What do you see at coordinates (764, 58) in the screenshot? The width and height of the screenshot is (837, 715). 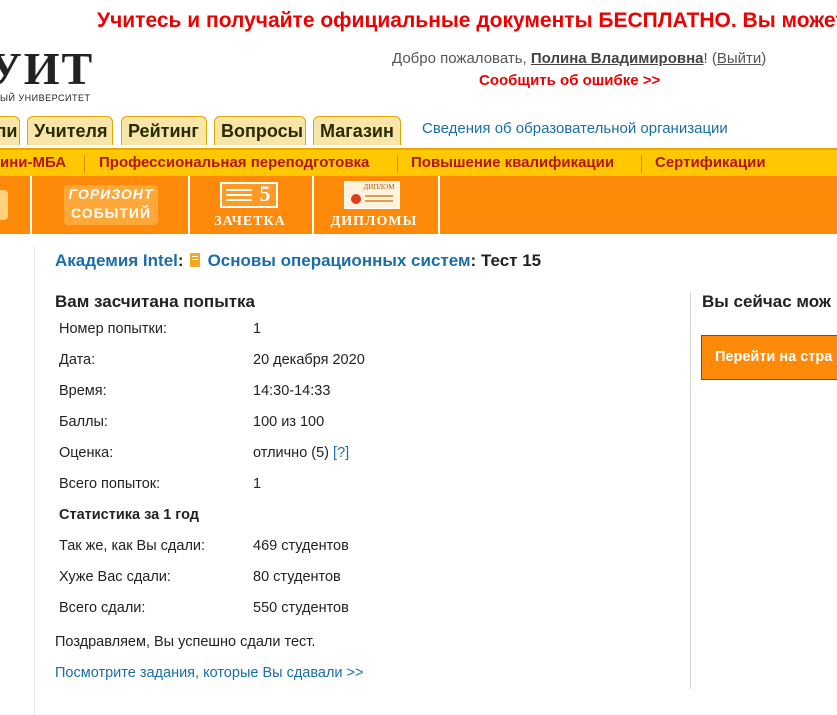 I see `welcome-close: )` at bounding box center [764, 58].